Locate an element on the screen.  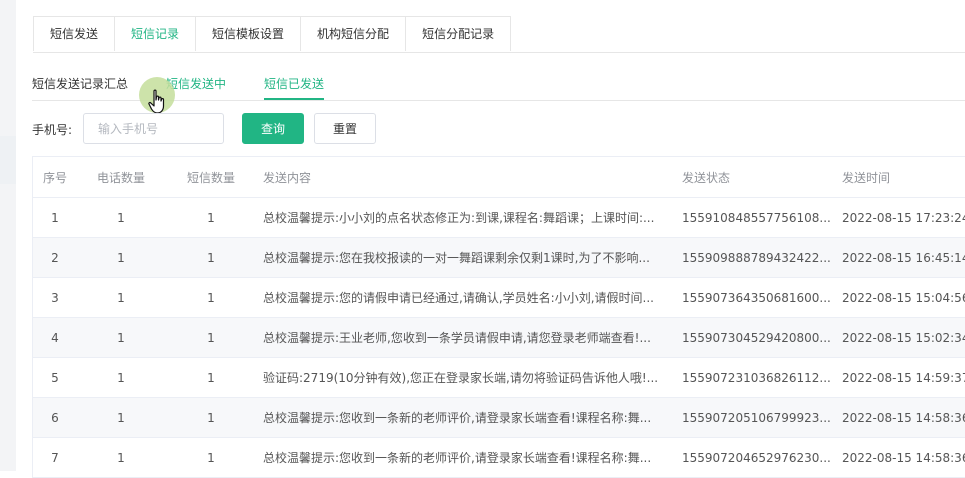
table-header: 序号 电话数量 短信数量 发送内容 发送状态 发送时间 is located at coordinates (499, 177).